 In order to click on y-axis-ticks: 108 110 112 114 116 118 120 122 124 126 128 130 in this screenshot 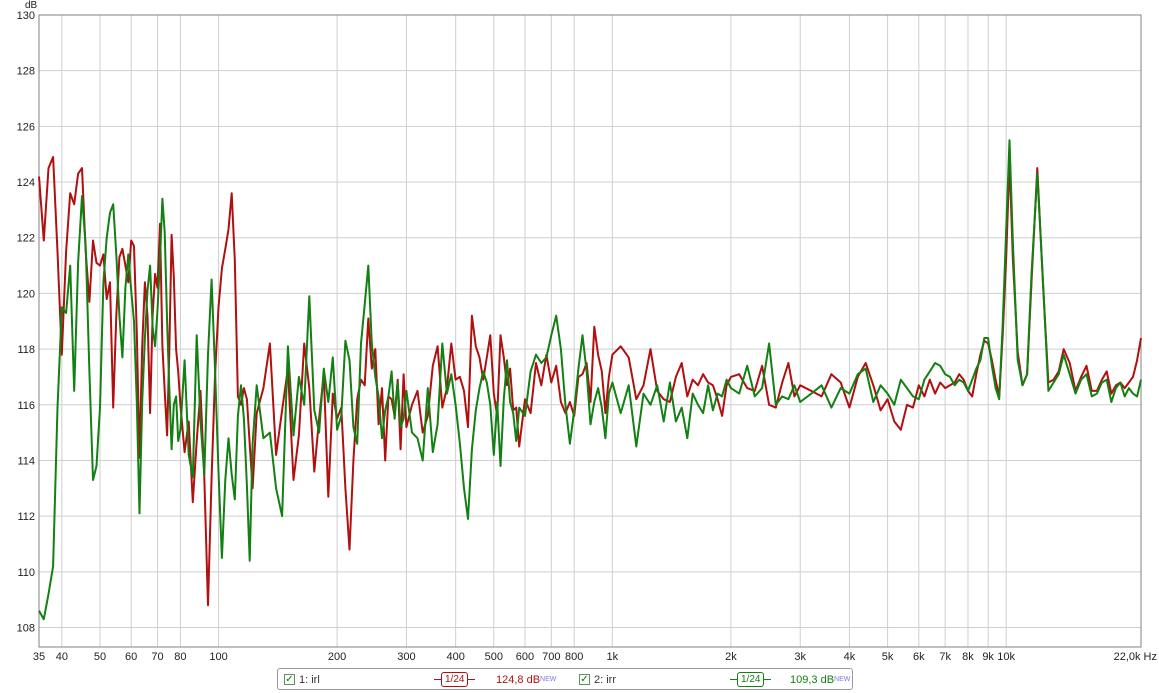, I will do `click(26, 322)`.